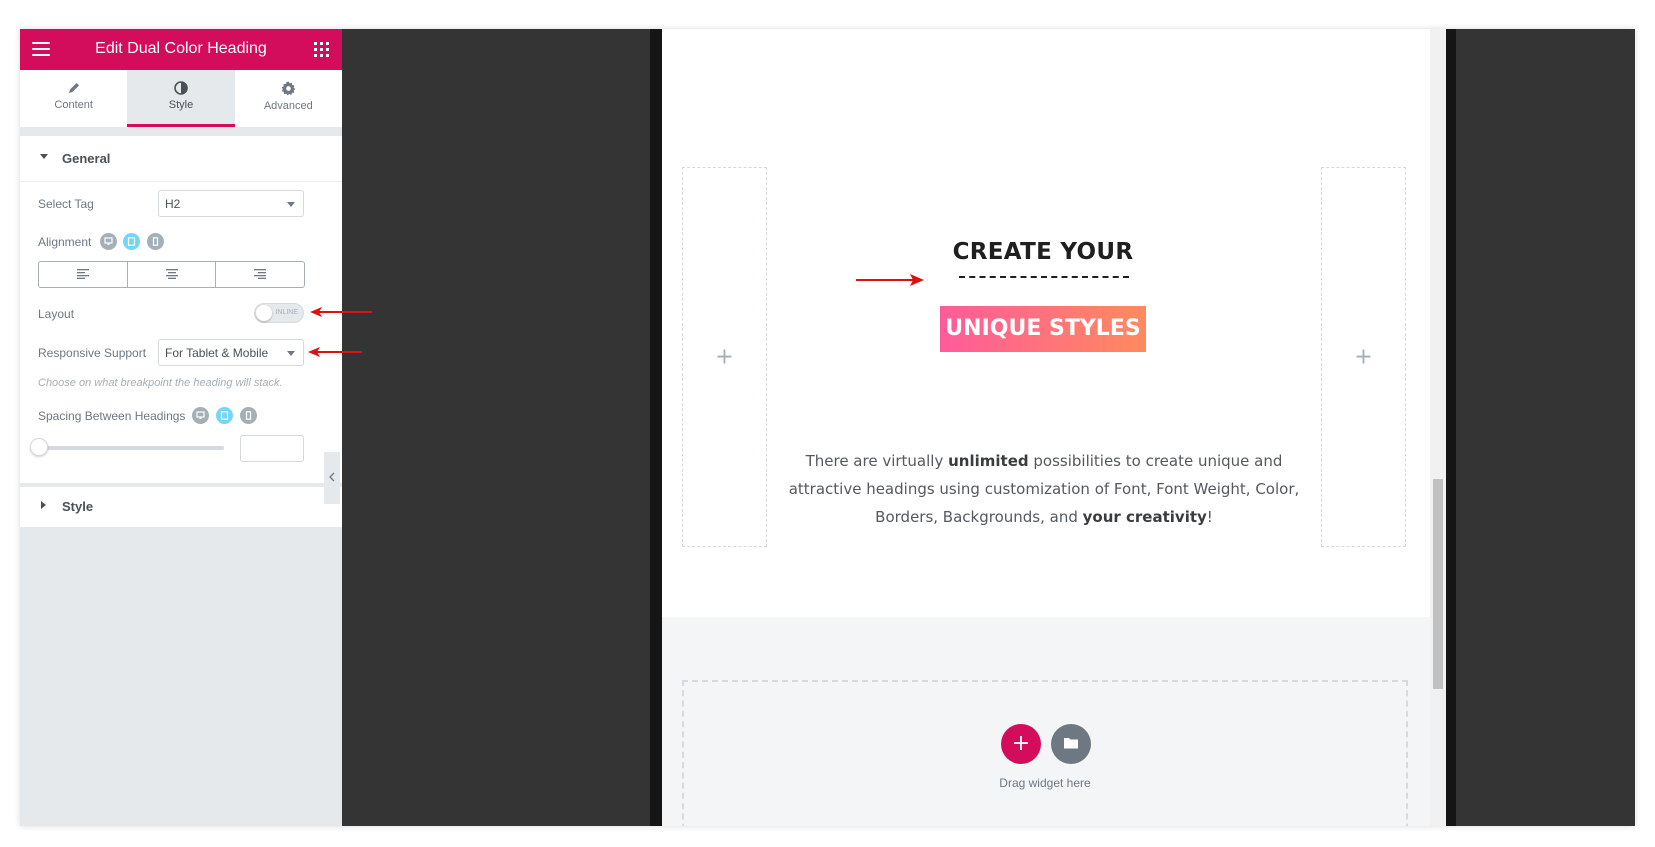  I want to click on select-tag-dropdown: H2, so click(231, 203).